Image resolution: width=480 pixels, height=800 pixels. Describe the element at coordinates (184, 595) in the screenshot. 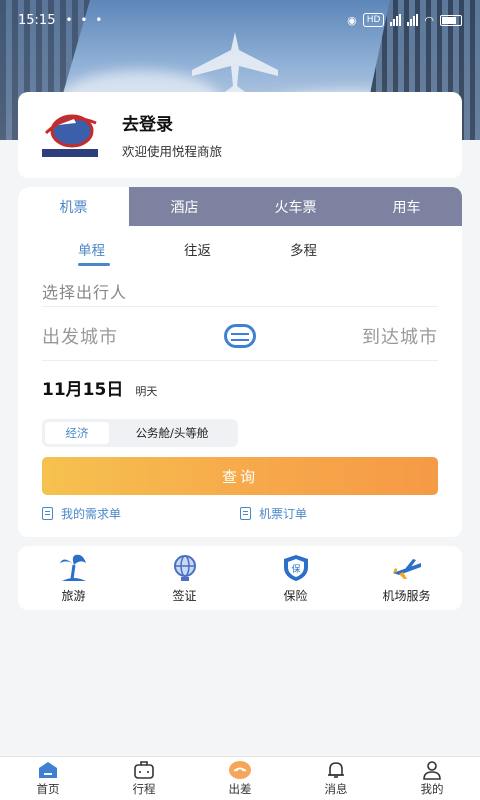

I see `service-visa-label: 签证` at that location.